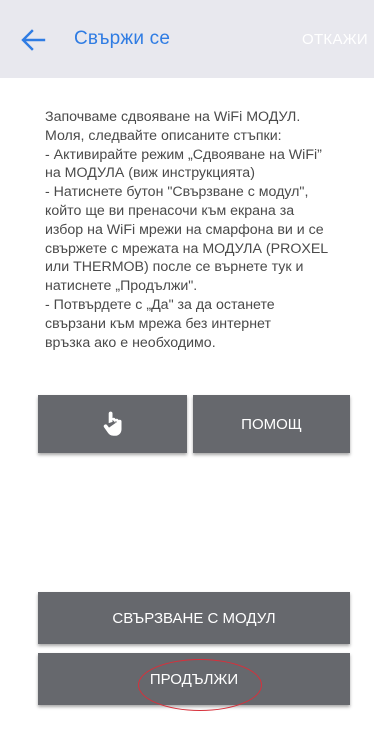 This screenshot has height=733, width=374. What do you see at coordinates (160, 304) in the screenshot?
I see `instruction-line: - Потвърдете с „Да" за да останете` at bounding box center [160, 304].